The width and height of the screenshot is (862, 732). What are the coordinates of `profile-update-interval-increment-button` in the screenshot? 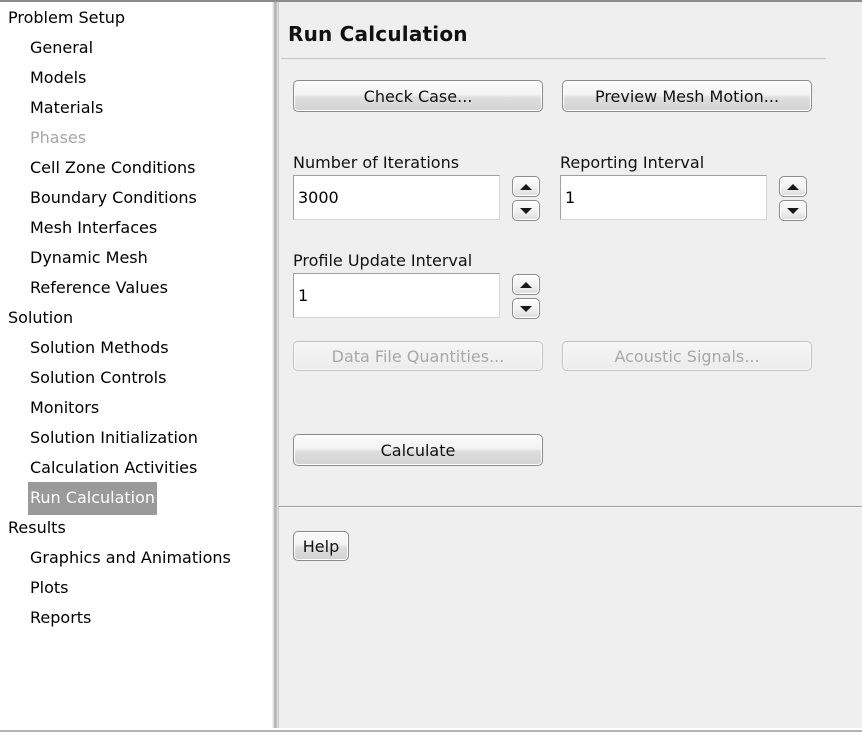 It's located at (526, 284).